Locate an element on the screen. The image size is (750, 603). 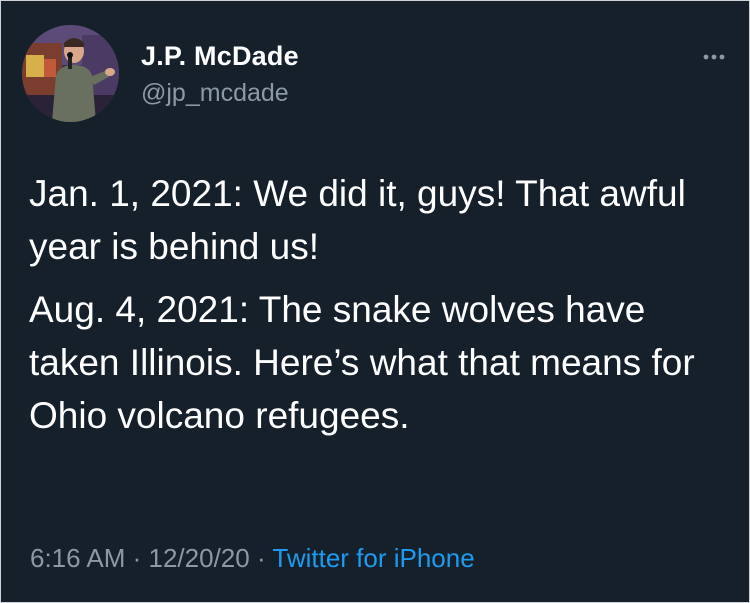
avatar is located at coordinates (70, 73).